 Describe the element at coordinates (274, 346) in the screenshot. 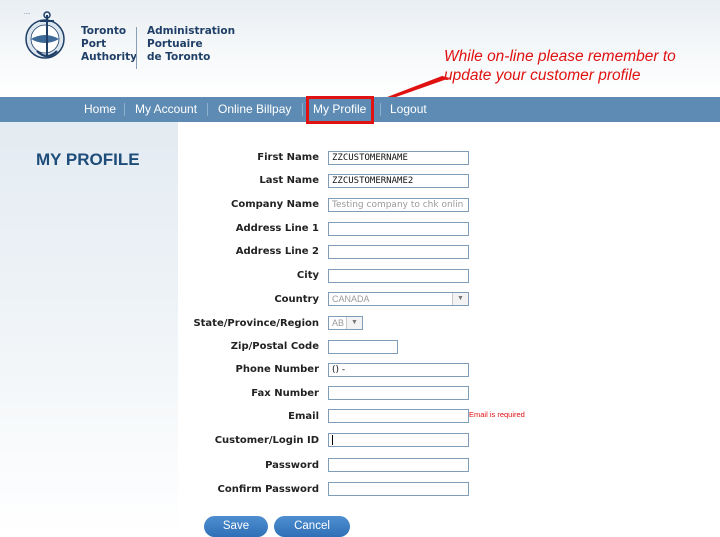

I see `zip-postal-code-label: Zip/Postal Code` at that location.